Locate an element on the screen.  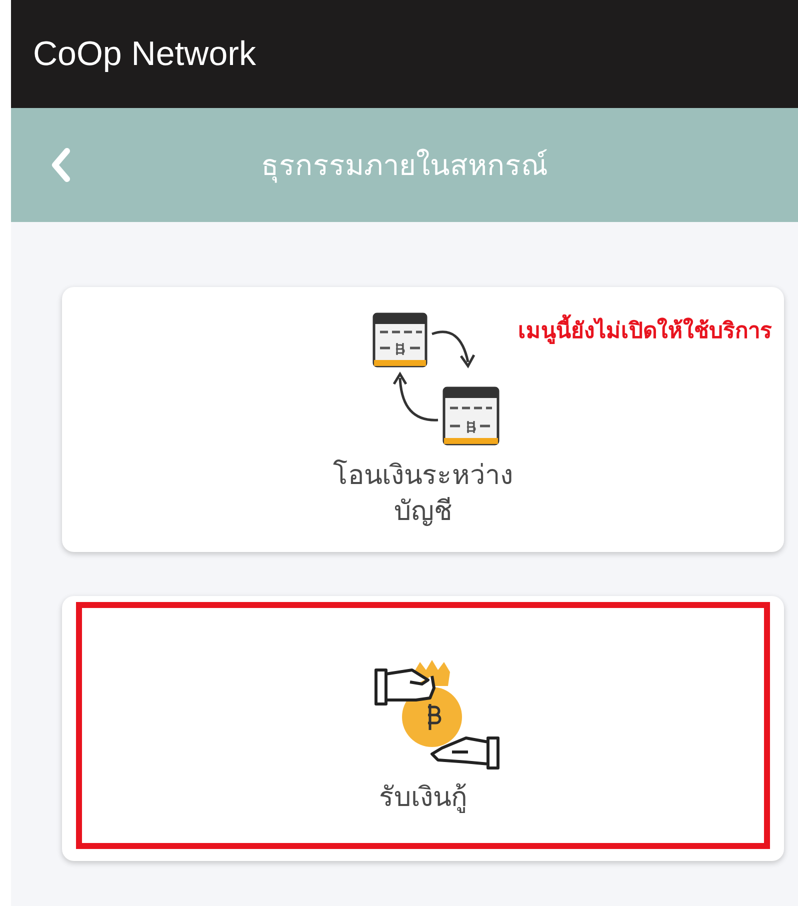
back-icon is located at coordinates (61, 165).